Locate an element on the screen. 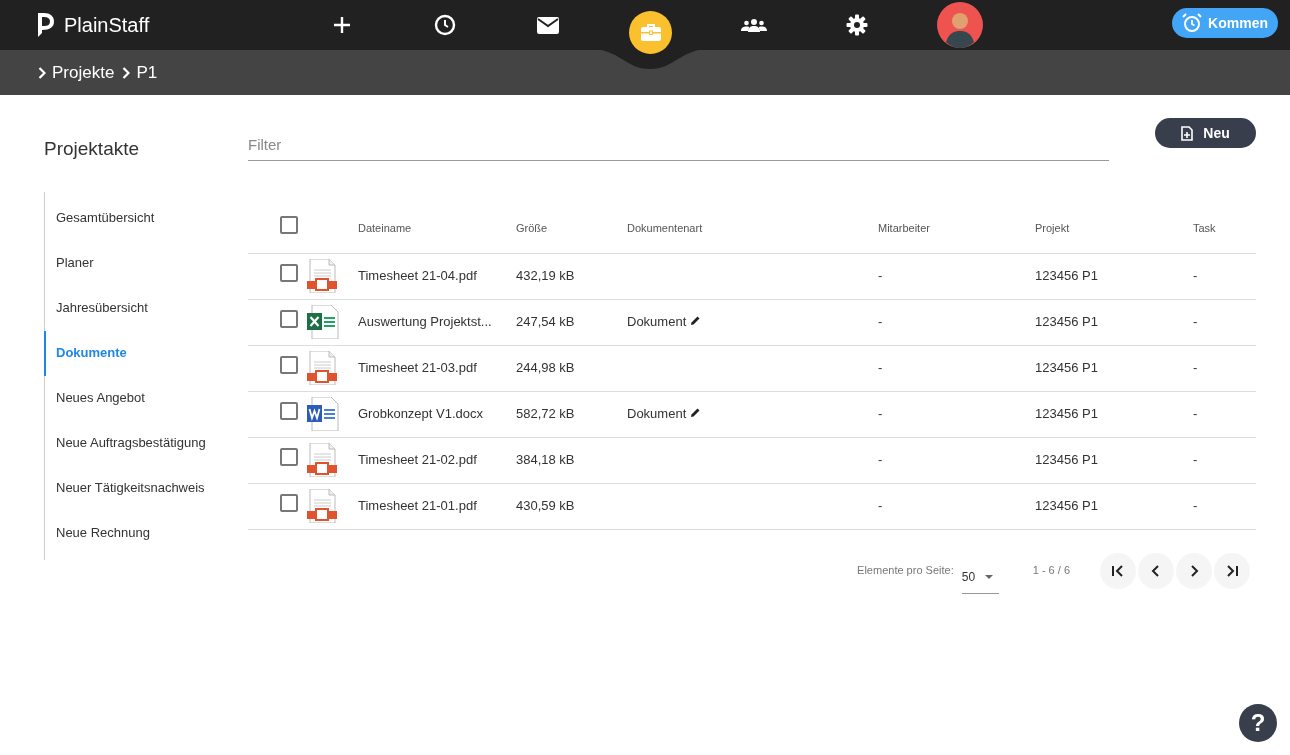  mail-icon is located at coordinates (547, 25).